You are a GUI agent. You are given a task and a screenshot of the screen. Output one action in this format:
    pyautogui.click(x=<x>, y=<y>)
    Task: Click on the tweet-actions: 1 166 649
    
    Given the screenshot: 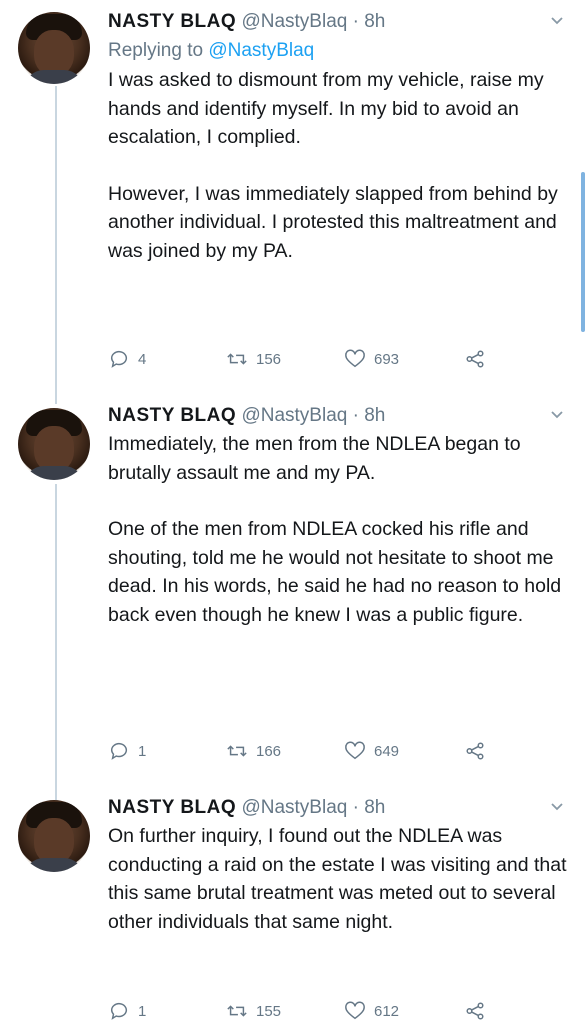 What is the action you would take?
    pyautogui.click(x=308, y=752)
    